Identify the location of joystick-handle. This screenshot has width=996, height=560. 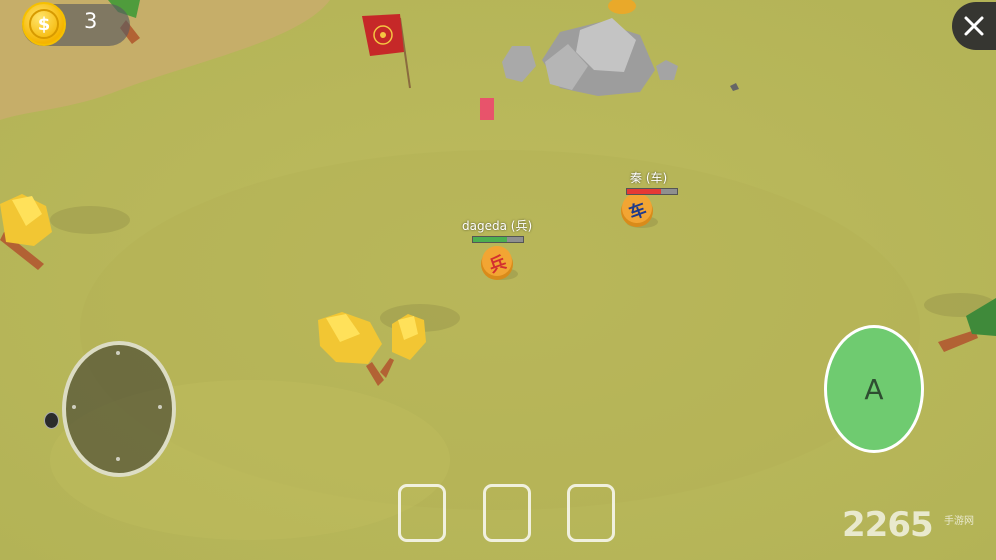
(51, 420).